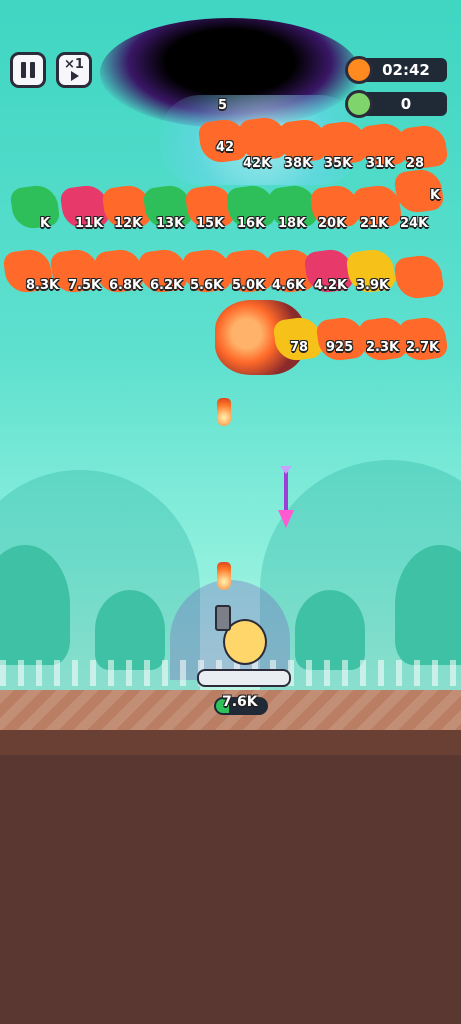 Image resolution: width=461 pixels, height=1024 pixels. What do you see at coordinates (331, 285) in the screenshot?
I see `enemy-hp-label: 4.2K` at bounding box center [331, 285].